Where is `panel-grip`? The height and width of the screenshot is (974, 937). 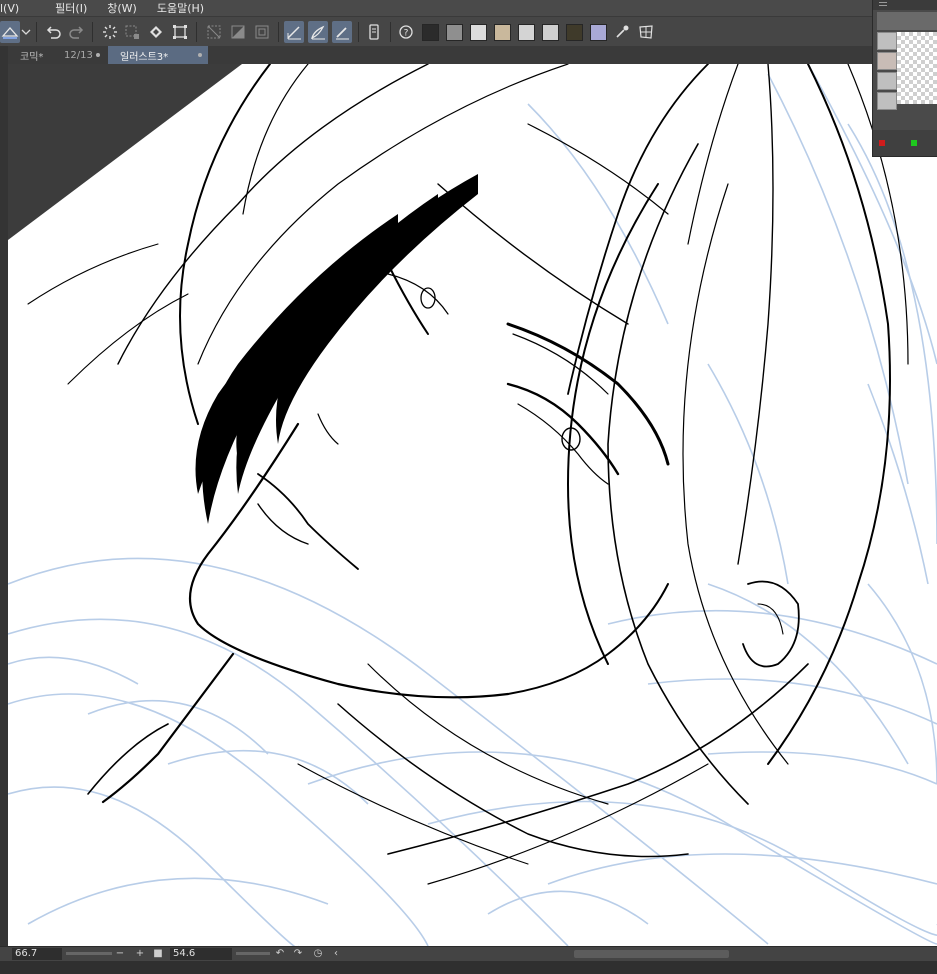
panel-grip is located at coordinates (905, 5).